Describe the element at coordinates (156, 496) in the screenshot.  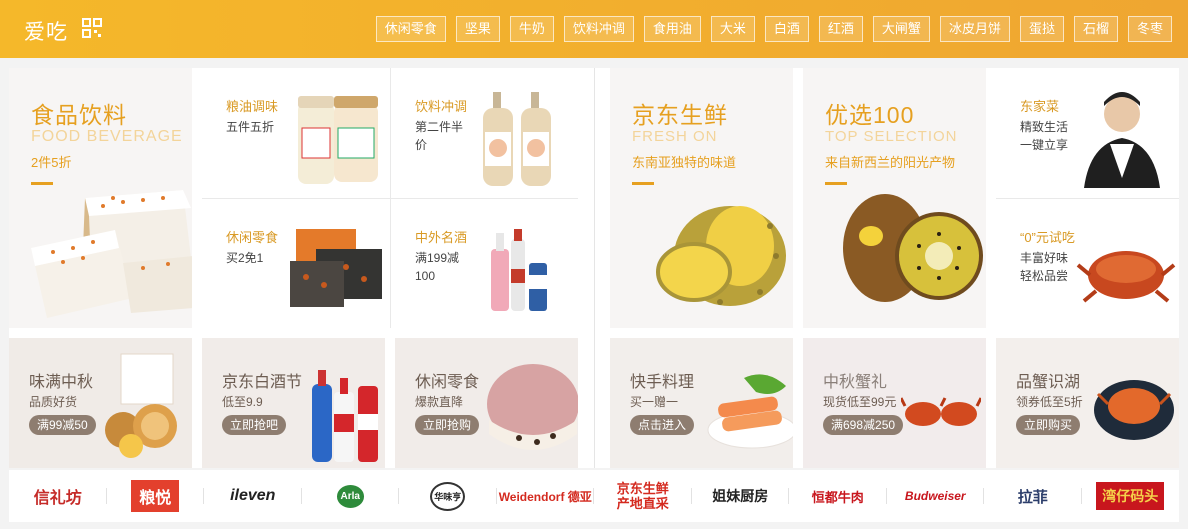
I see `brand-logo: 粮悦` at that location.